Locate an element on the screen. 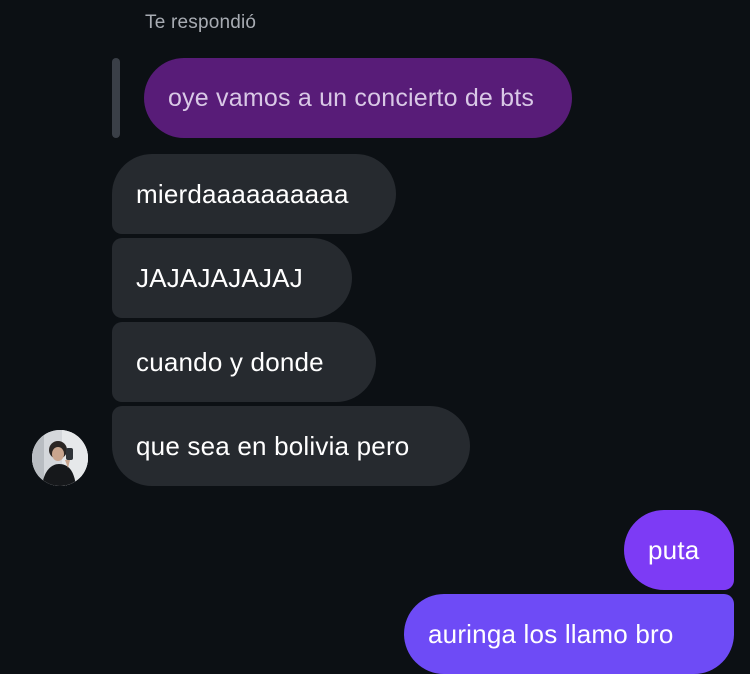 Image resolution: width=750 pixels, height=674 pixels. quoted-message-bubble: oye vamos a un concierto de bts is located at coordinates (358, 98).